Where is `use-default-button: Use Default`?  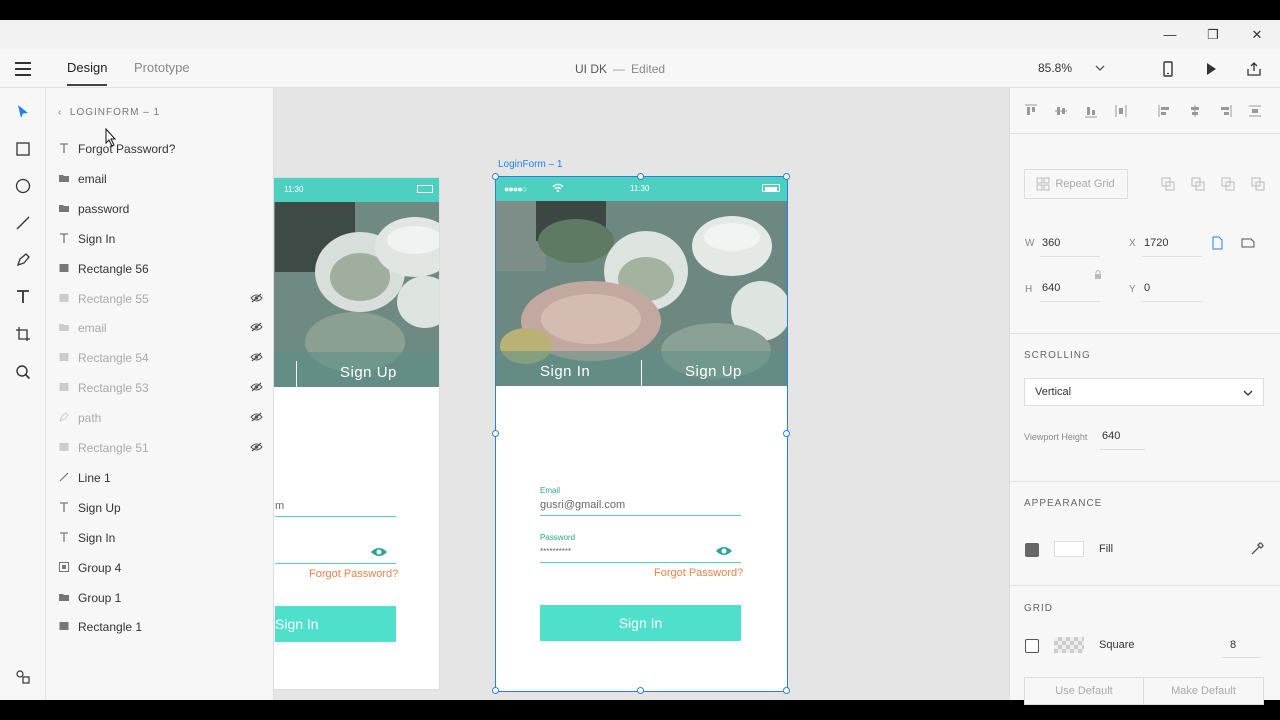
use-default-button: Use Default is located at coordinates (1084, 691).